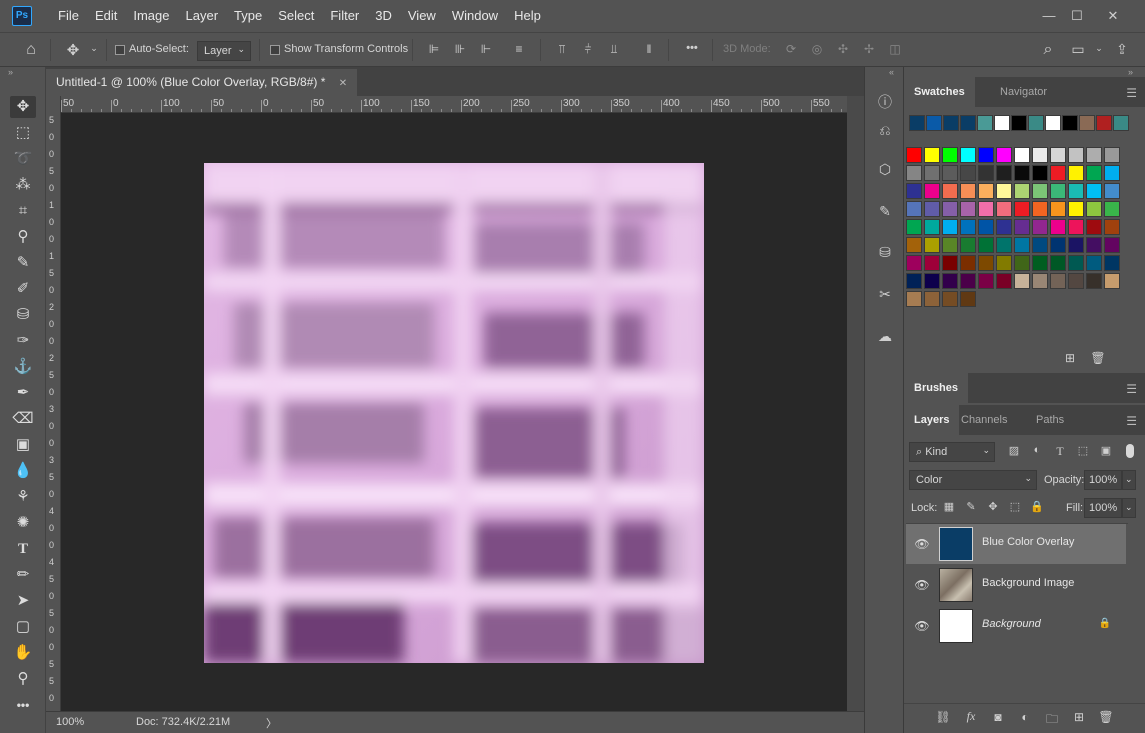 The width and height of the screenshot is (1145, 733). I want to click on menu-edit: Edit, so click(106, 16).